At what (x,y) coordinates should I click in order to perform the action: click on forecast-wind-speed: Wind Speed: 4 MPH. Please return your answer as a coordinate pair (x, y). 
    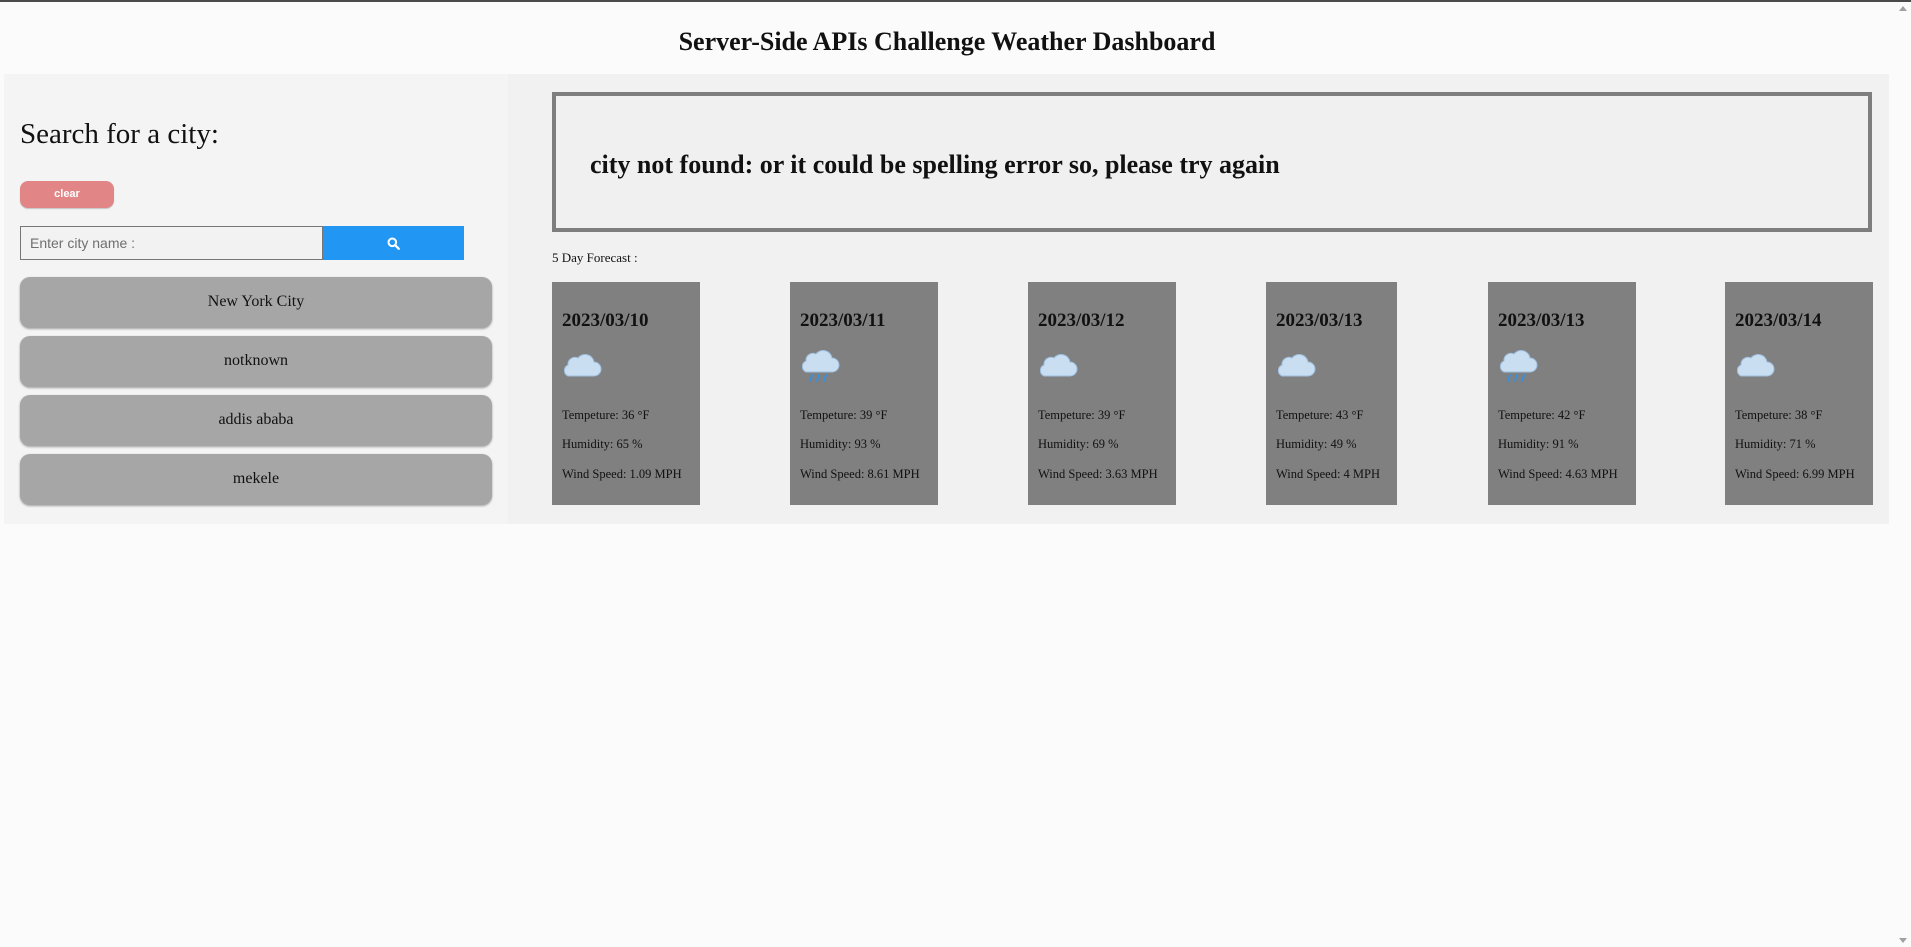
    Looking at the image, I should click on (1328, 474).